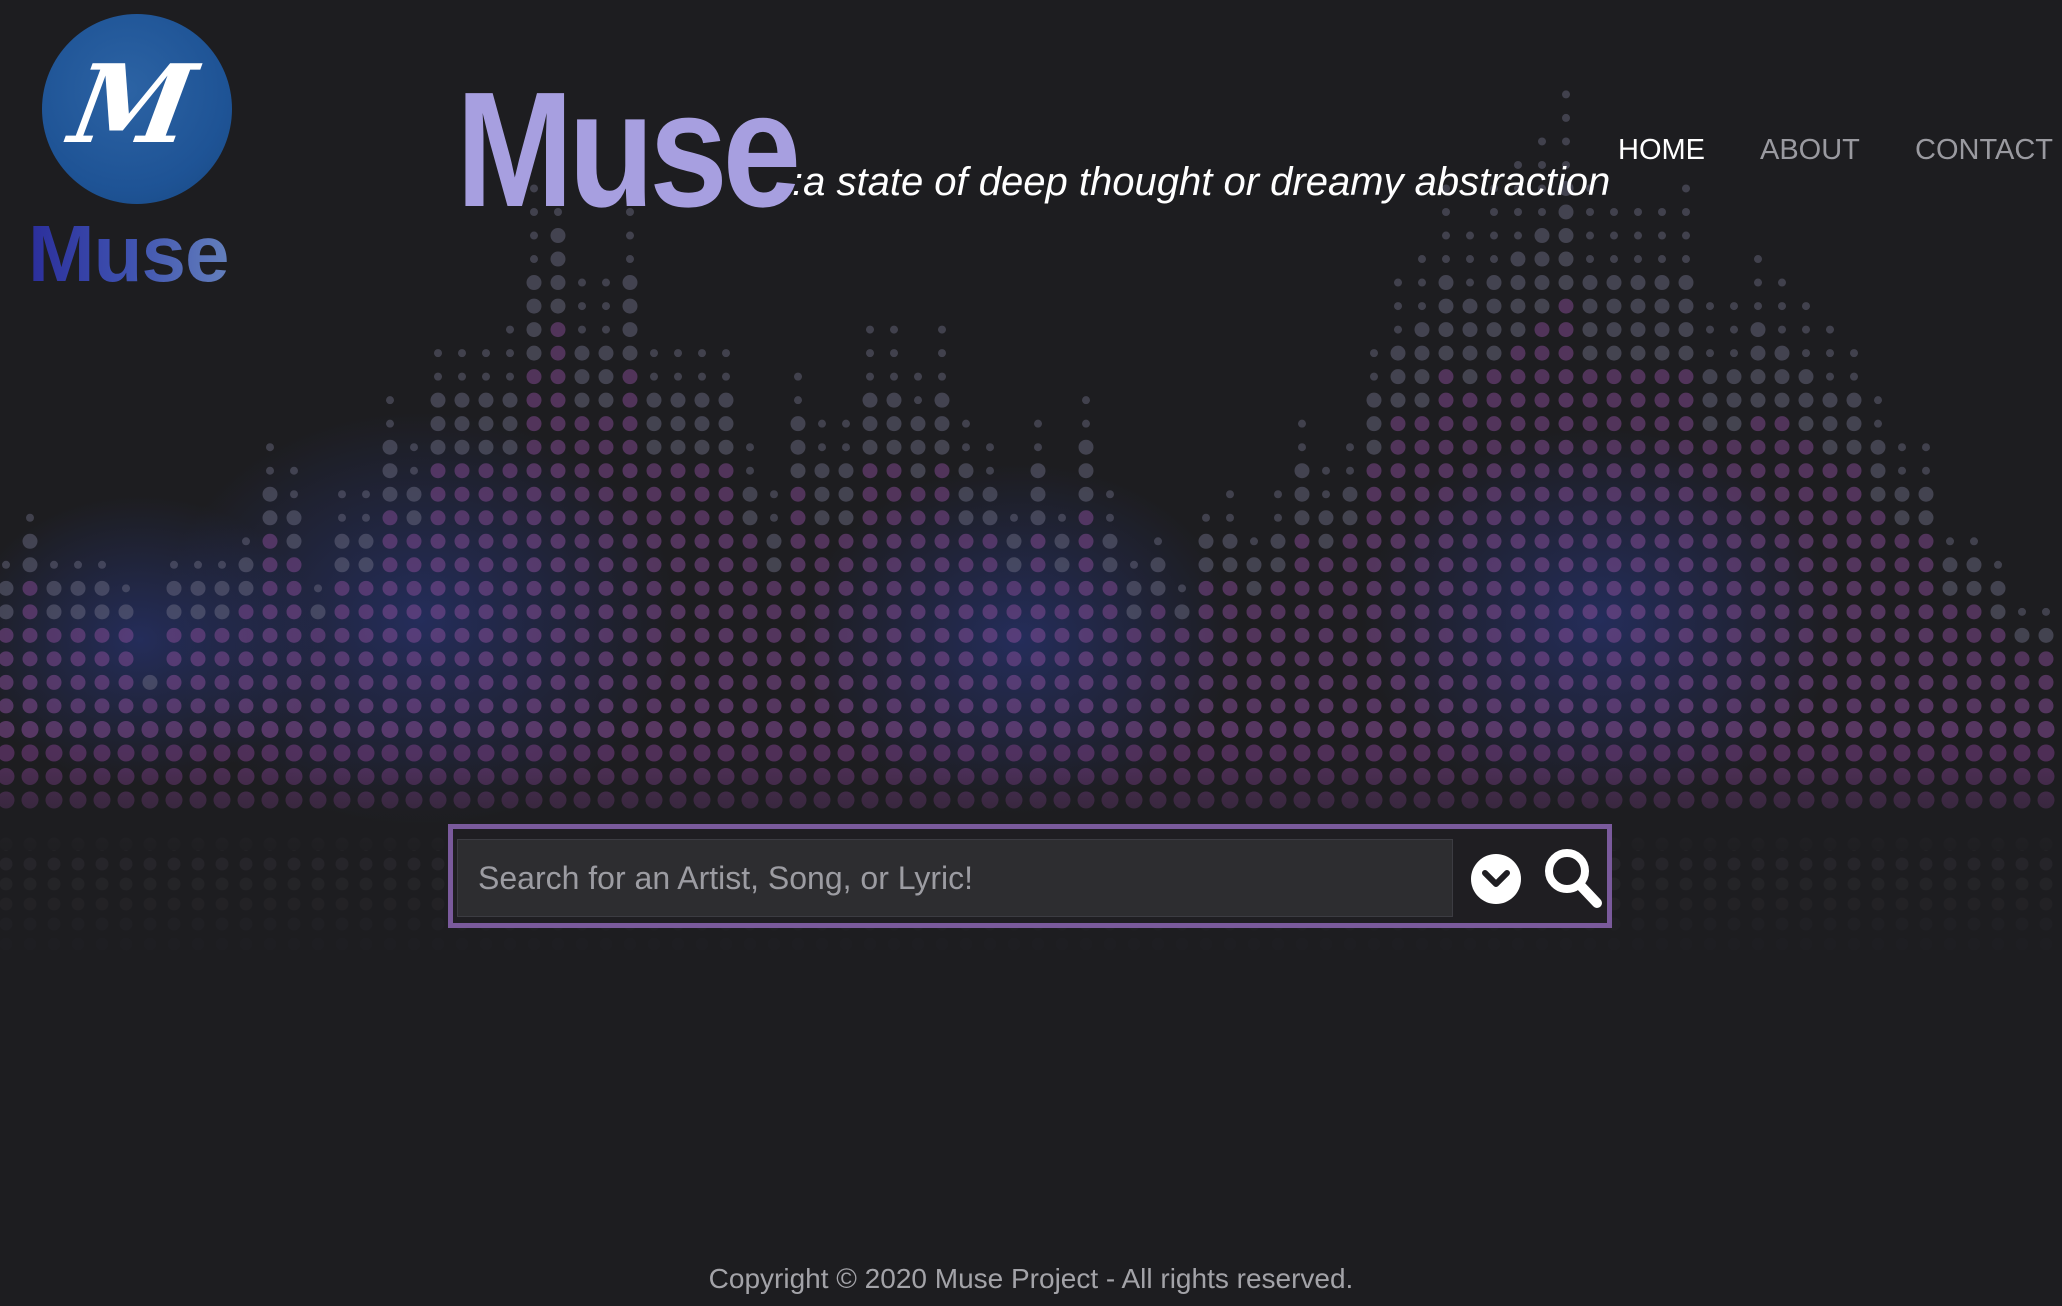  I want to click on site-logo: M Muse, so click(138, 154).